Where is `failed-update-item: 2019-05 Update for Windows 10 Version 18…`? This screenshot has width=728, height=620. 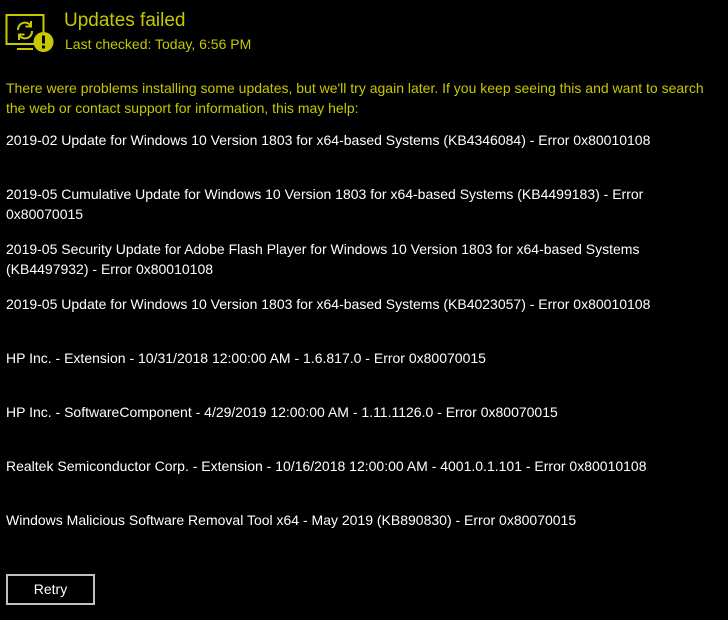 failed-update-item: 2019-05 Update for Windows 10 Version 18… is located at coordinates (328, 304).